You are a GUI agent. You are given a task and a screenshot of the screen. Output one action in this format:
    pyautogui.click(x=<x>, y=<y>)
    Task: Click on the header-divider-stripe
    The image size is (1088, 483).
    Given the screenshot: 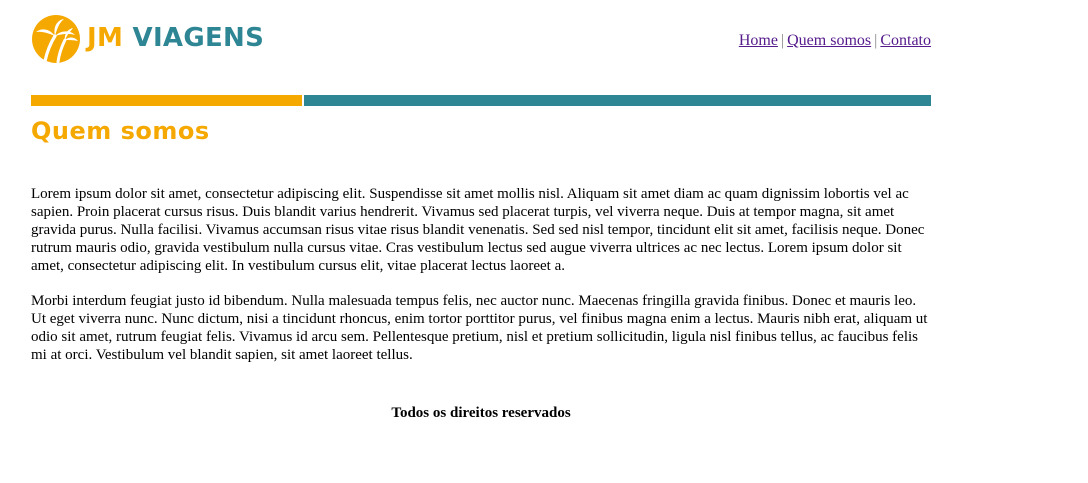 What is the action you would take?
    pyautogui.click(x=481, y=100)
    